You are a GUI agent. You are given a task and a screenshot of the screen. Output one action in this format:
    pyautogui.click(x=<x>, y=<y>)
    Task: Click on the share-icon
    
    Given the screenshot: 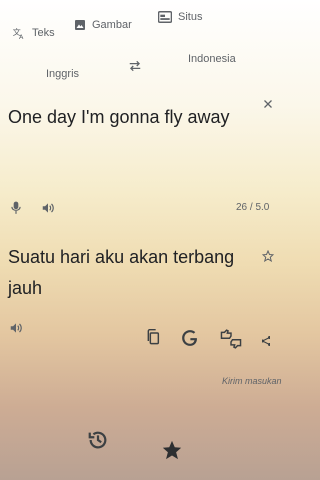 What is the action you would take?
    pyautogui.click(x=266, y=343)
    